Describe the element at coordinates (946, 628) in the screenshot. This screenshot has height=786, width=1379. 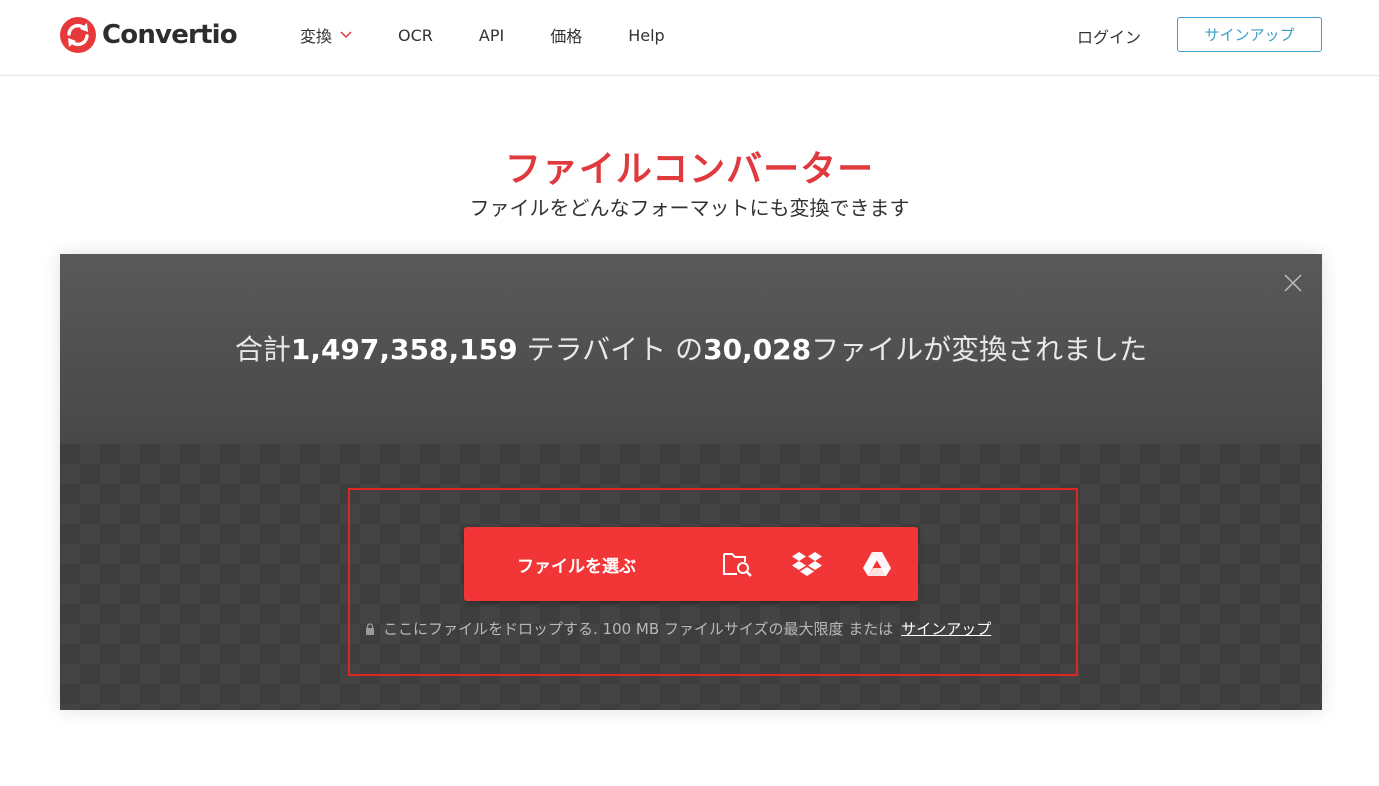
I see `signup-link: サインアップ` at that location.